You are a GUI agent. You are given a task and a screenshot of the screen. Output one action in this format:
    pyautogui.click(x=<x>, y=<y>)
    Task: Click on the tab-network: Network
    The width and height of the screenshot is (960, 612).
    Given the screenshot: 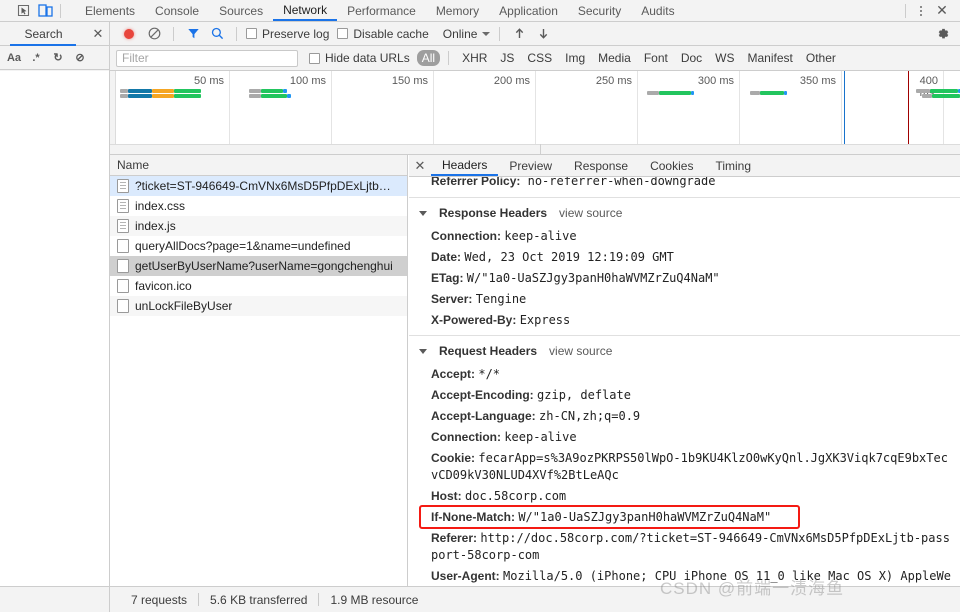 What is the action you would take?
    pyautogui.click(x=305, y=10)
    